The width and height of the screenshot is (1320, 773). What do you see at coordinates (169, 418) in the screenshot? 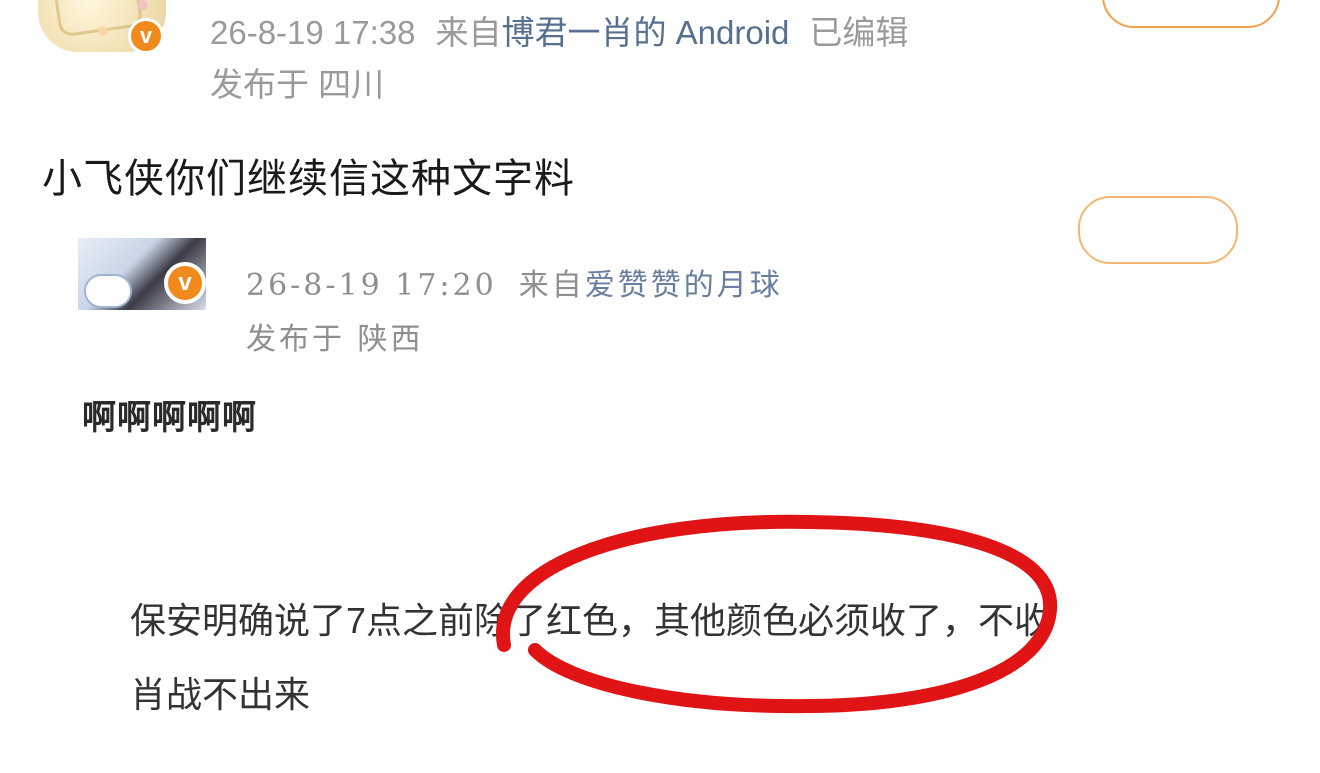
I see `quoted-post-text: 啊啊啊啊啊` at bounding box center [169, 418].